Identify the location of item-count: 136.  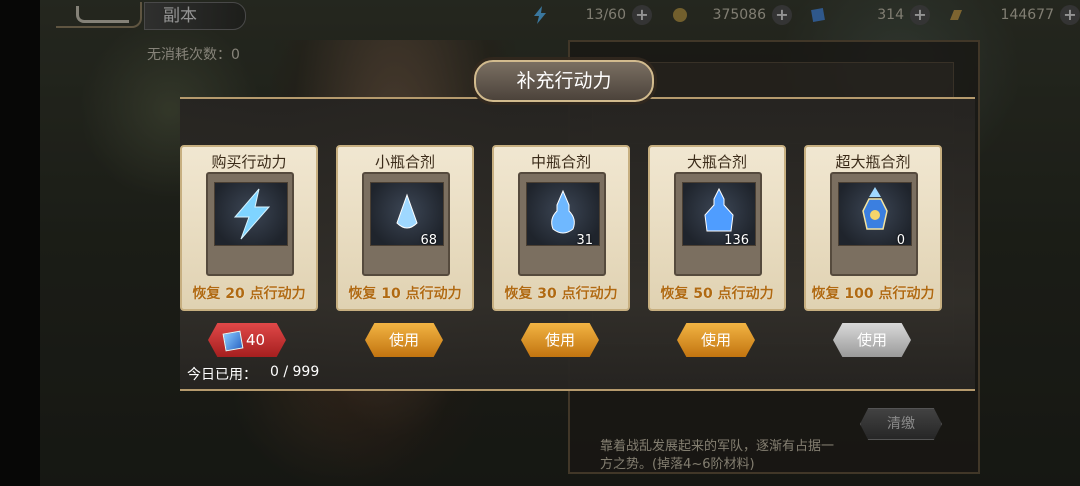
(736, 240).